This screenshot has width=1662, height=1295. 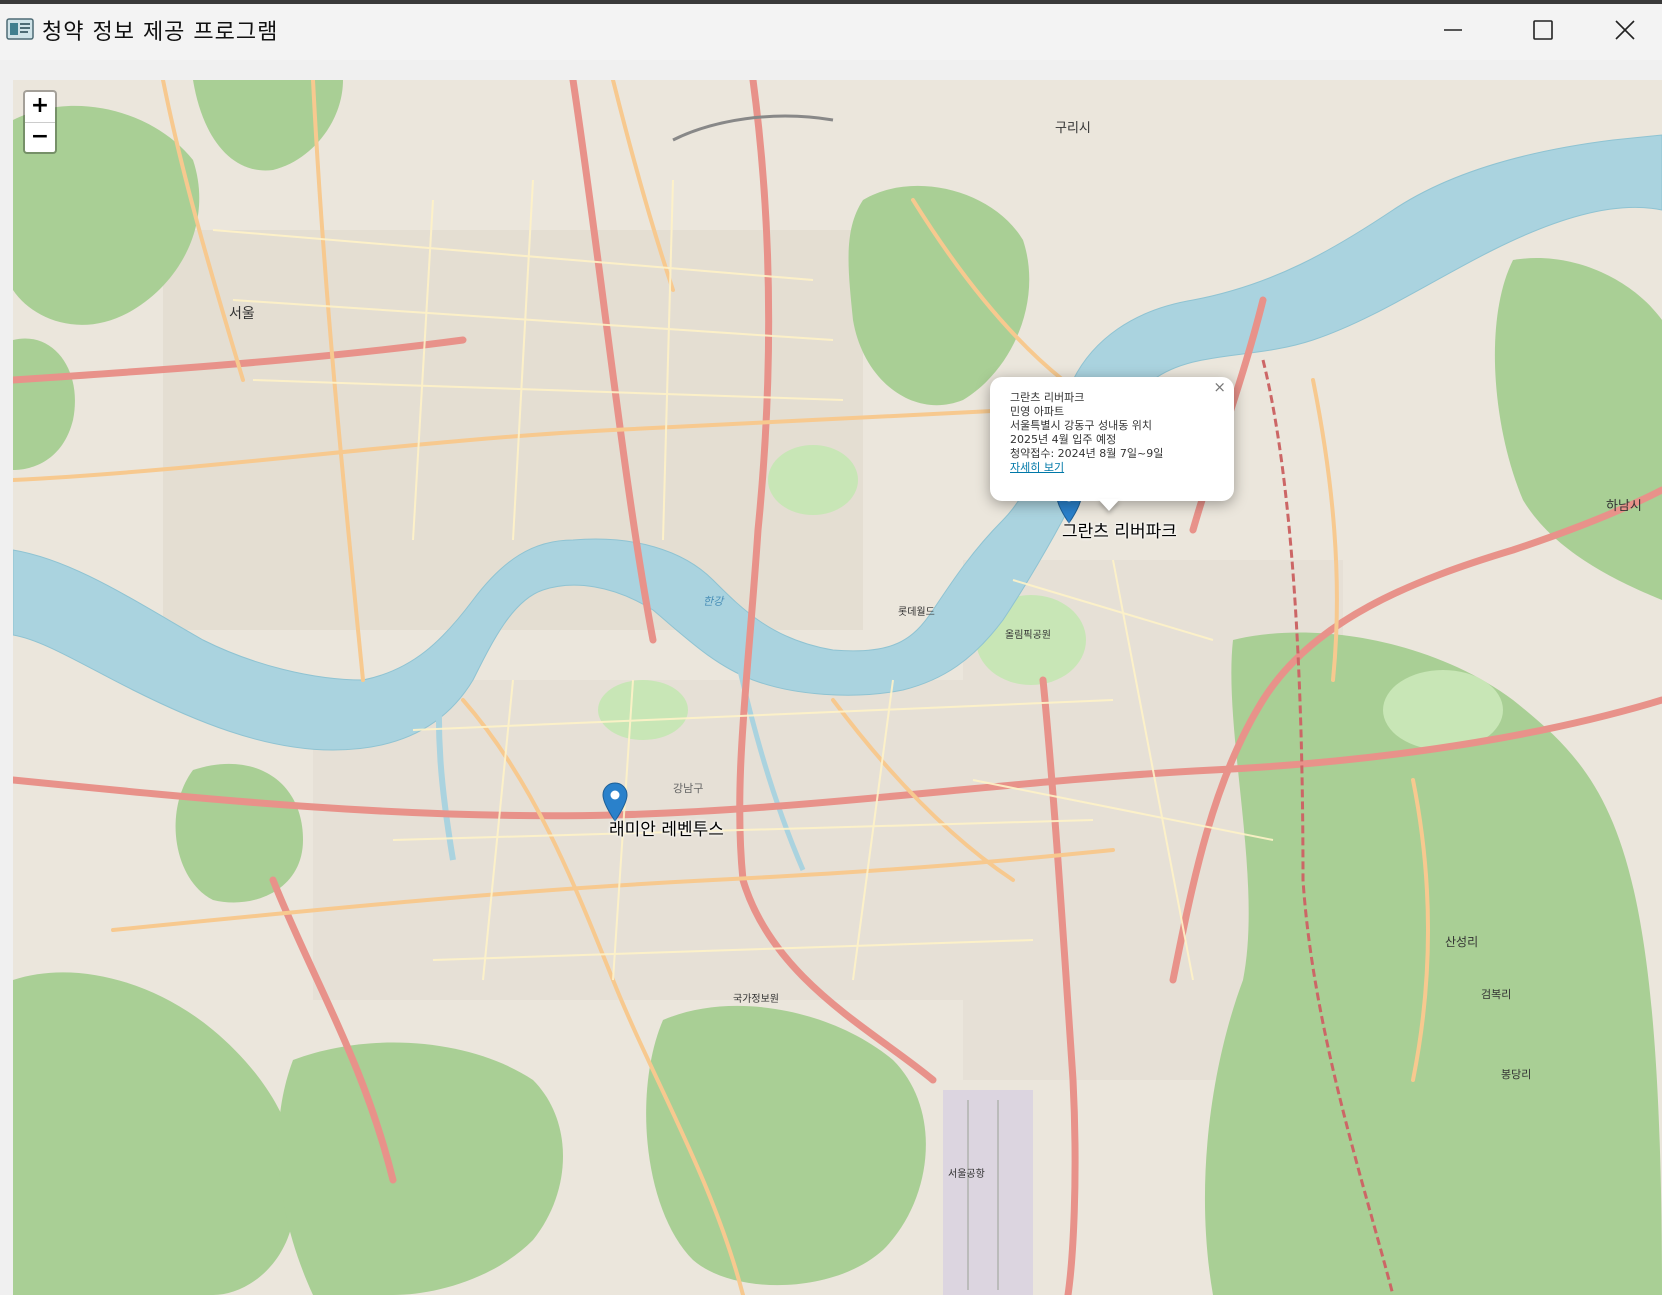 What do you see at coordinates (831, 30) in the screenshot?
I see `title-bar: 청약 정보 제공 프로그램` at bounding box center [831, 30].